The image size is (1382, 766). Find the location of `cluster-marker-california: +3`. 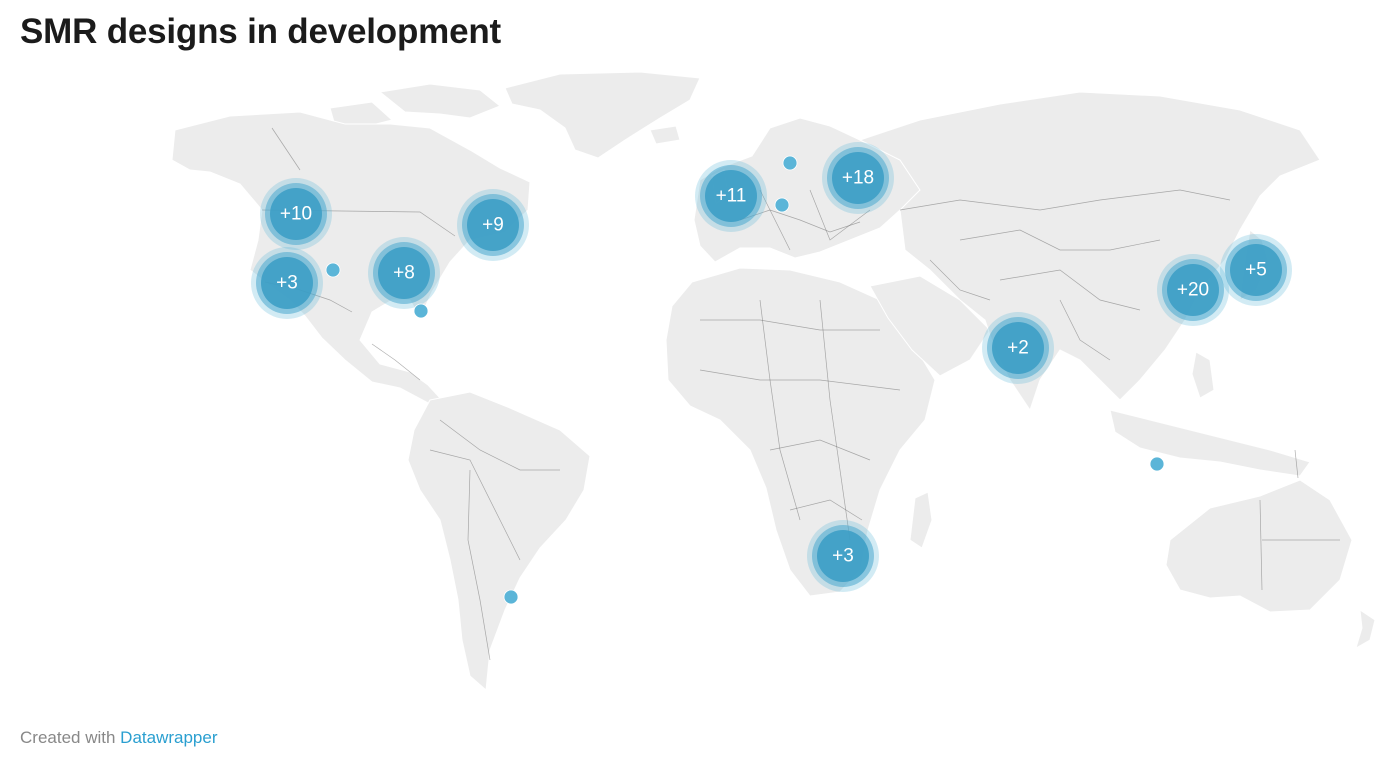

cluster-marker-california: +3 is located at coordinates (287, 283).